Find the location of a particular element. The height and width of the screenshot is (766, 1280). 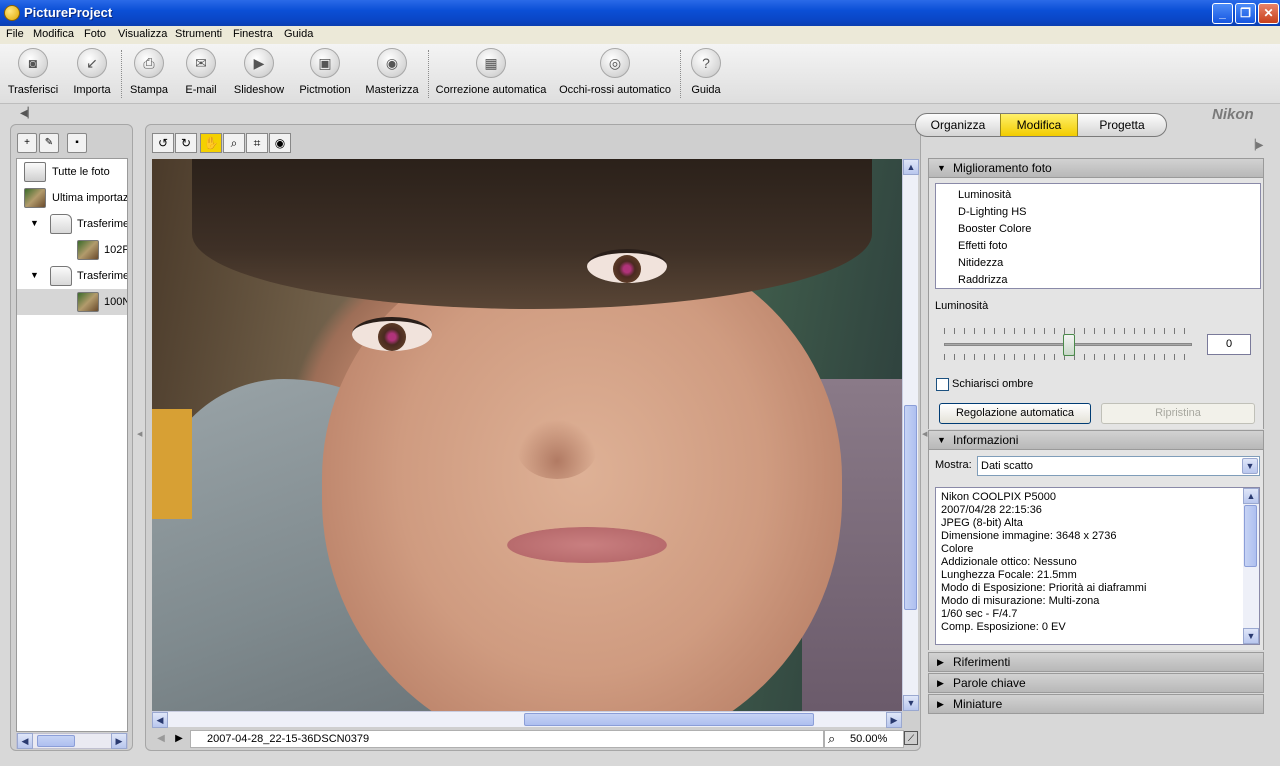

info-line: 1/60 sec - F/4.7 is located at coordinates (979, 614).